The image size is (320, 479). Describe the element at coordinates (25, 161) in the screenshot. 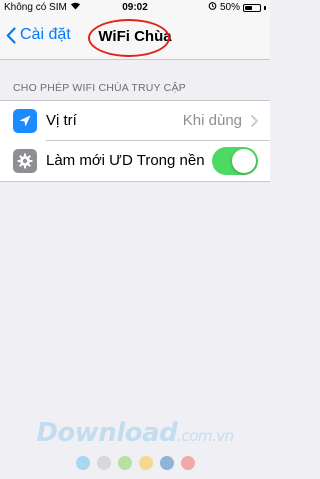

I see `gear-icon` at that location.